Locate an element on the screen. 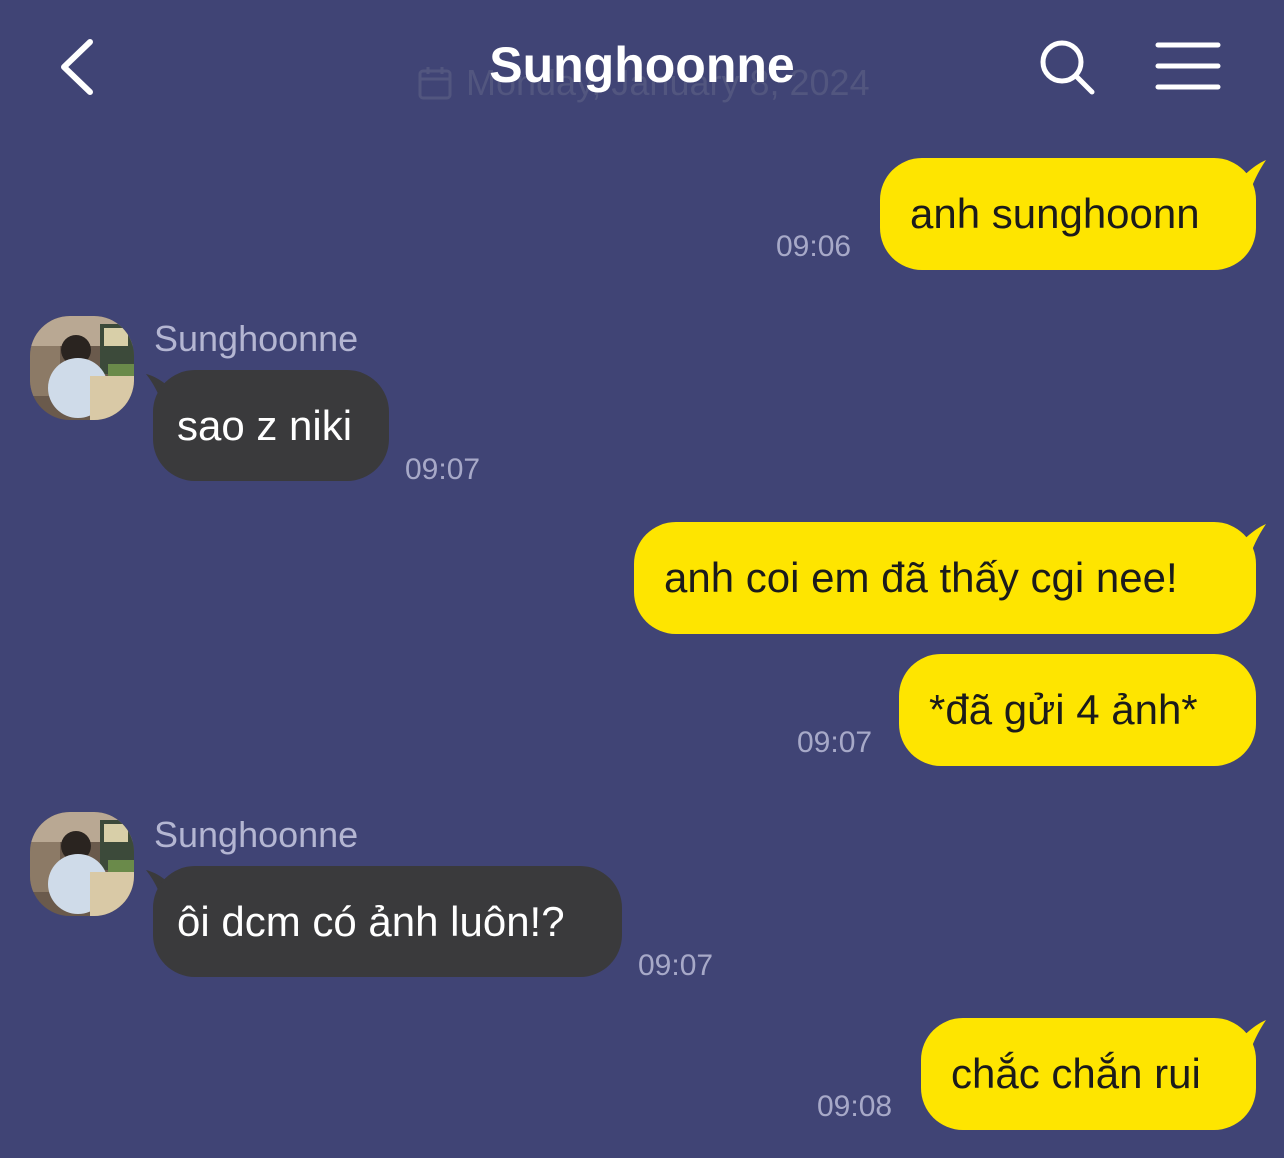 The height and width of the screenshot is (1158, 1284). message-text: chắc chắn rui is located at coordinates (1076, 1073).